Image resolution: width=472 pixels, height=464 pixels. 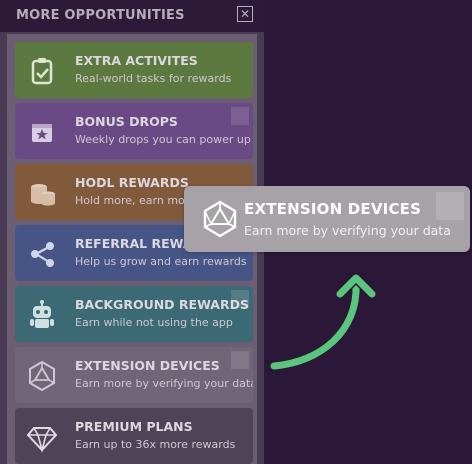 What do you see at coordinates (164, 383) in the screenshot?
I see `item-subtitle: Earn more by verifying your data` at bounding box center [164, 383].